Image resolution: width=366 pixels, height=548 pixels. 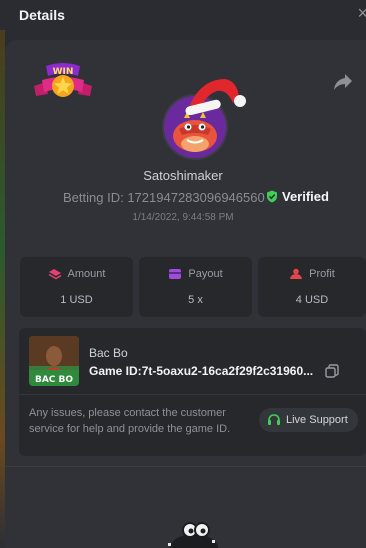 What do you see at coordinates (183, 217) in the screenshot?
I see `bet-timestamp: 1/14/2022, 9:44:58 PM` at bounding box center [183, 217].